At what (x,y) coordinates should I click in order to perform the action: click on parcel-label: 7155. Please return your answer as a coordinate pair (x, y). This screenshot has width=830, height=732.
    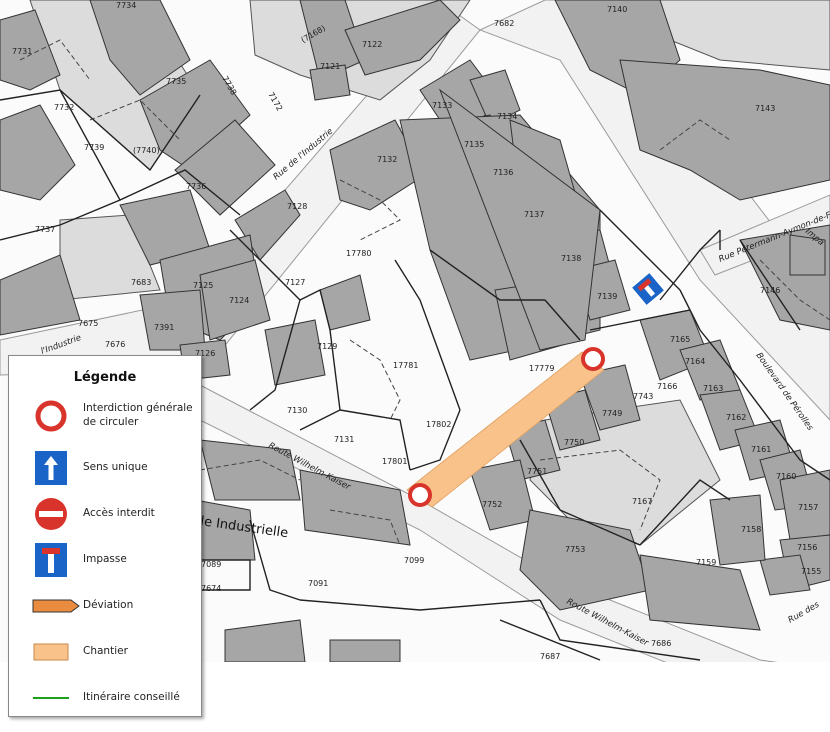
    Looking at the image, I should click on (811, 571).